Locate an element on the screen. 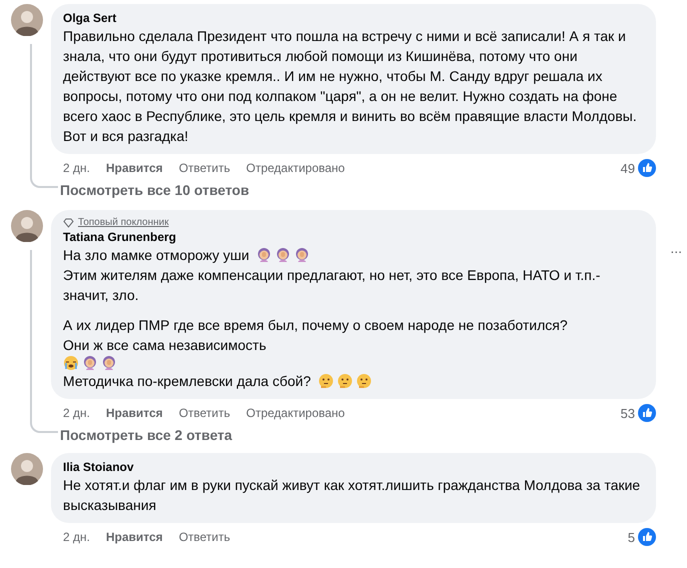 The width and height of the screenshot is (687, 568). like-count: 5 is located at coordinates (631, 537).